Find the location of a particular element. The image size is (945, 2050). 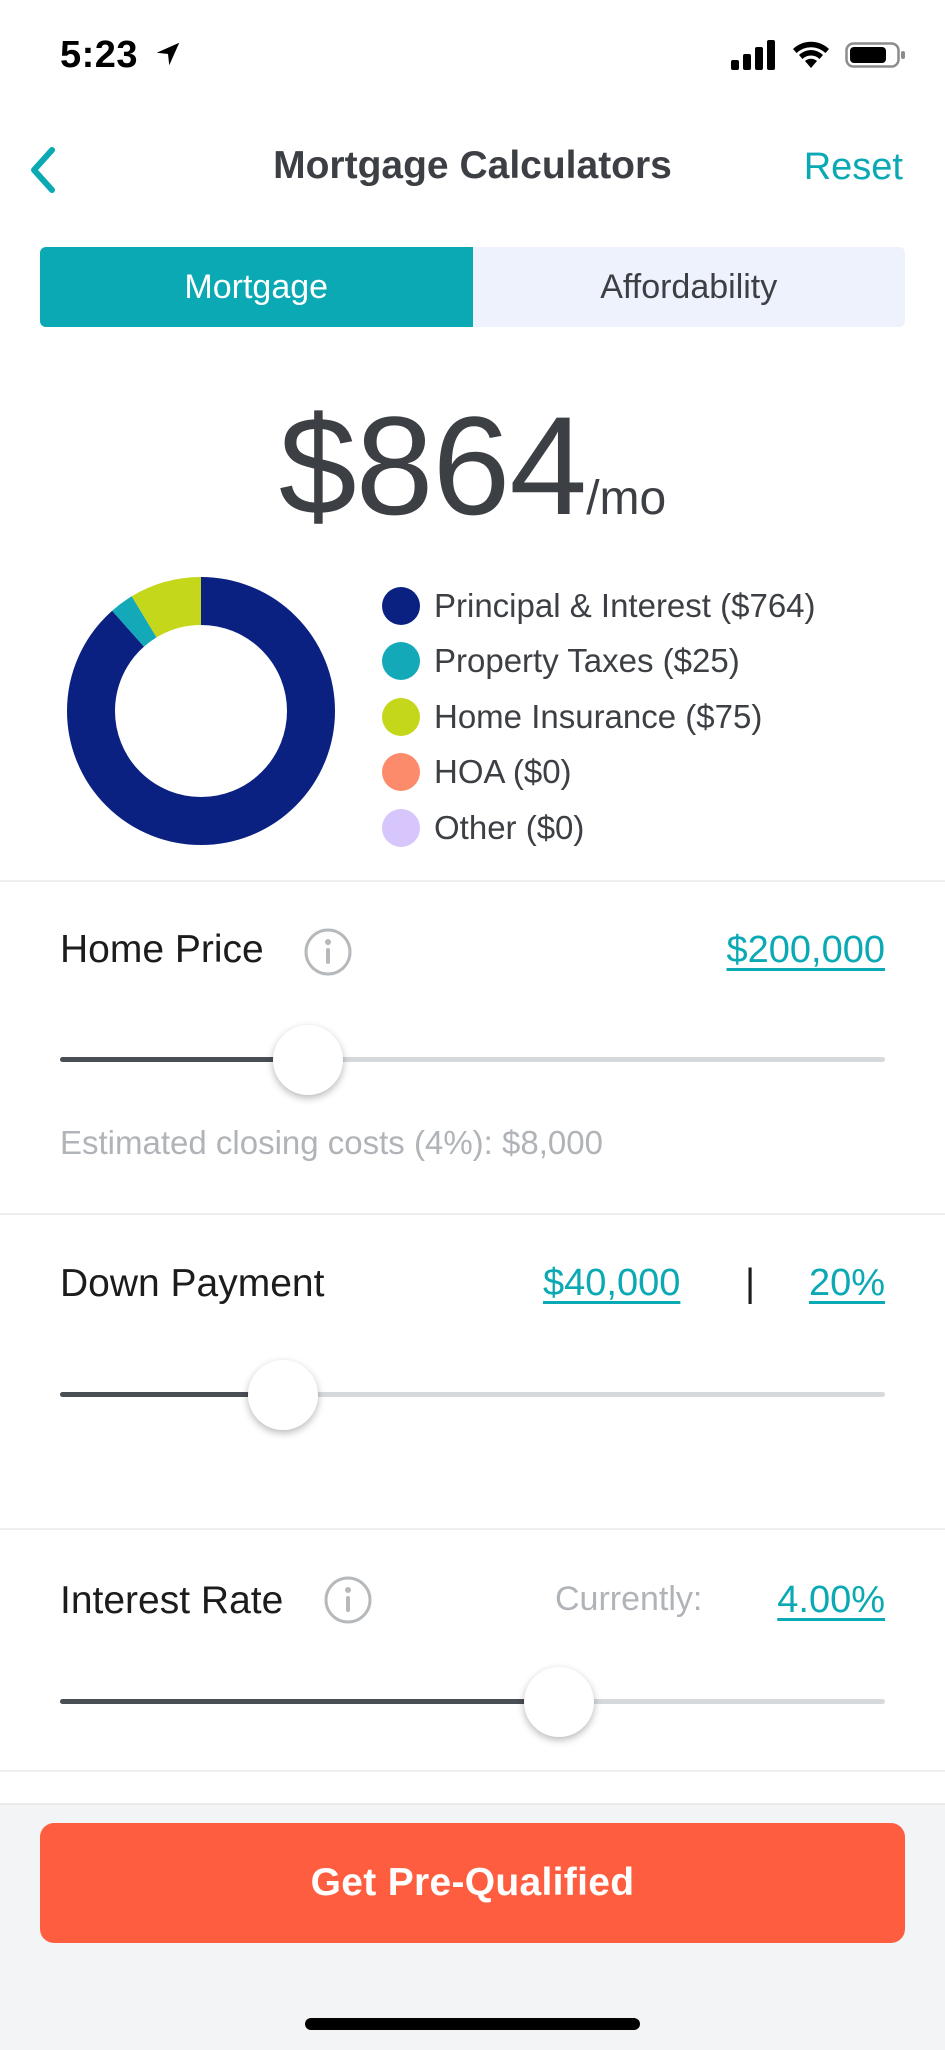

legend-item: Home Insurance ($75) is located at coordinates (599, 717).